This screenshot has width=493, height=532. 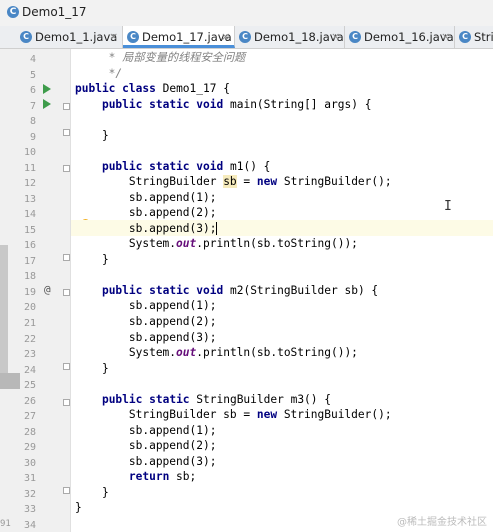 What do you see at coordinates (448, 206) in the screenshot?
I see `text-cursor-ibeam: I` at bounding box center [448, 206].